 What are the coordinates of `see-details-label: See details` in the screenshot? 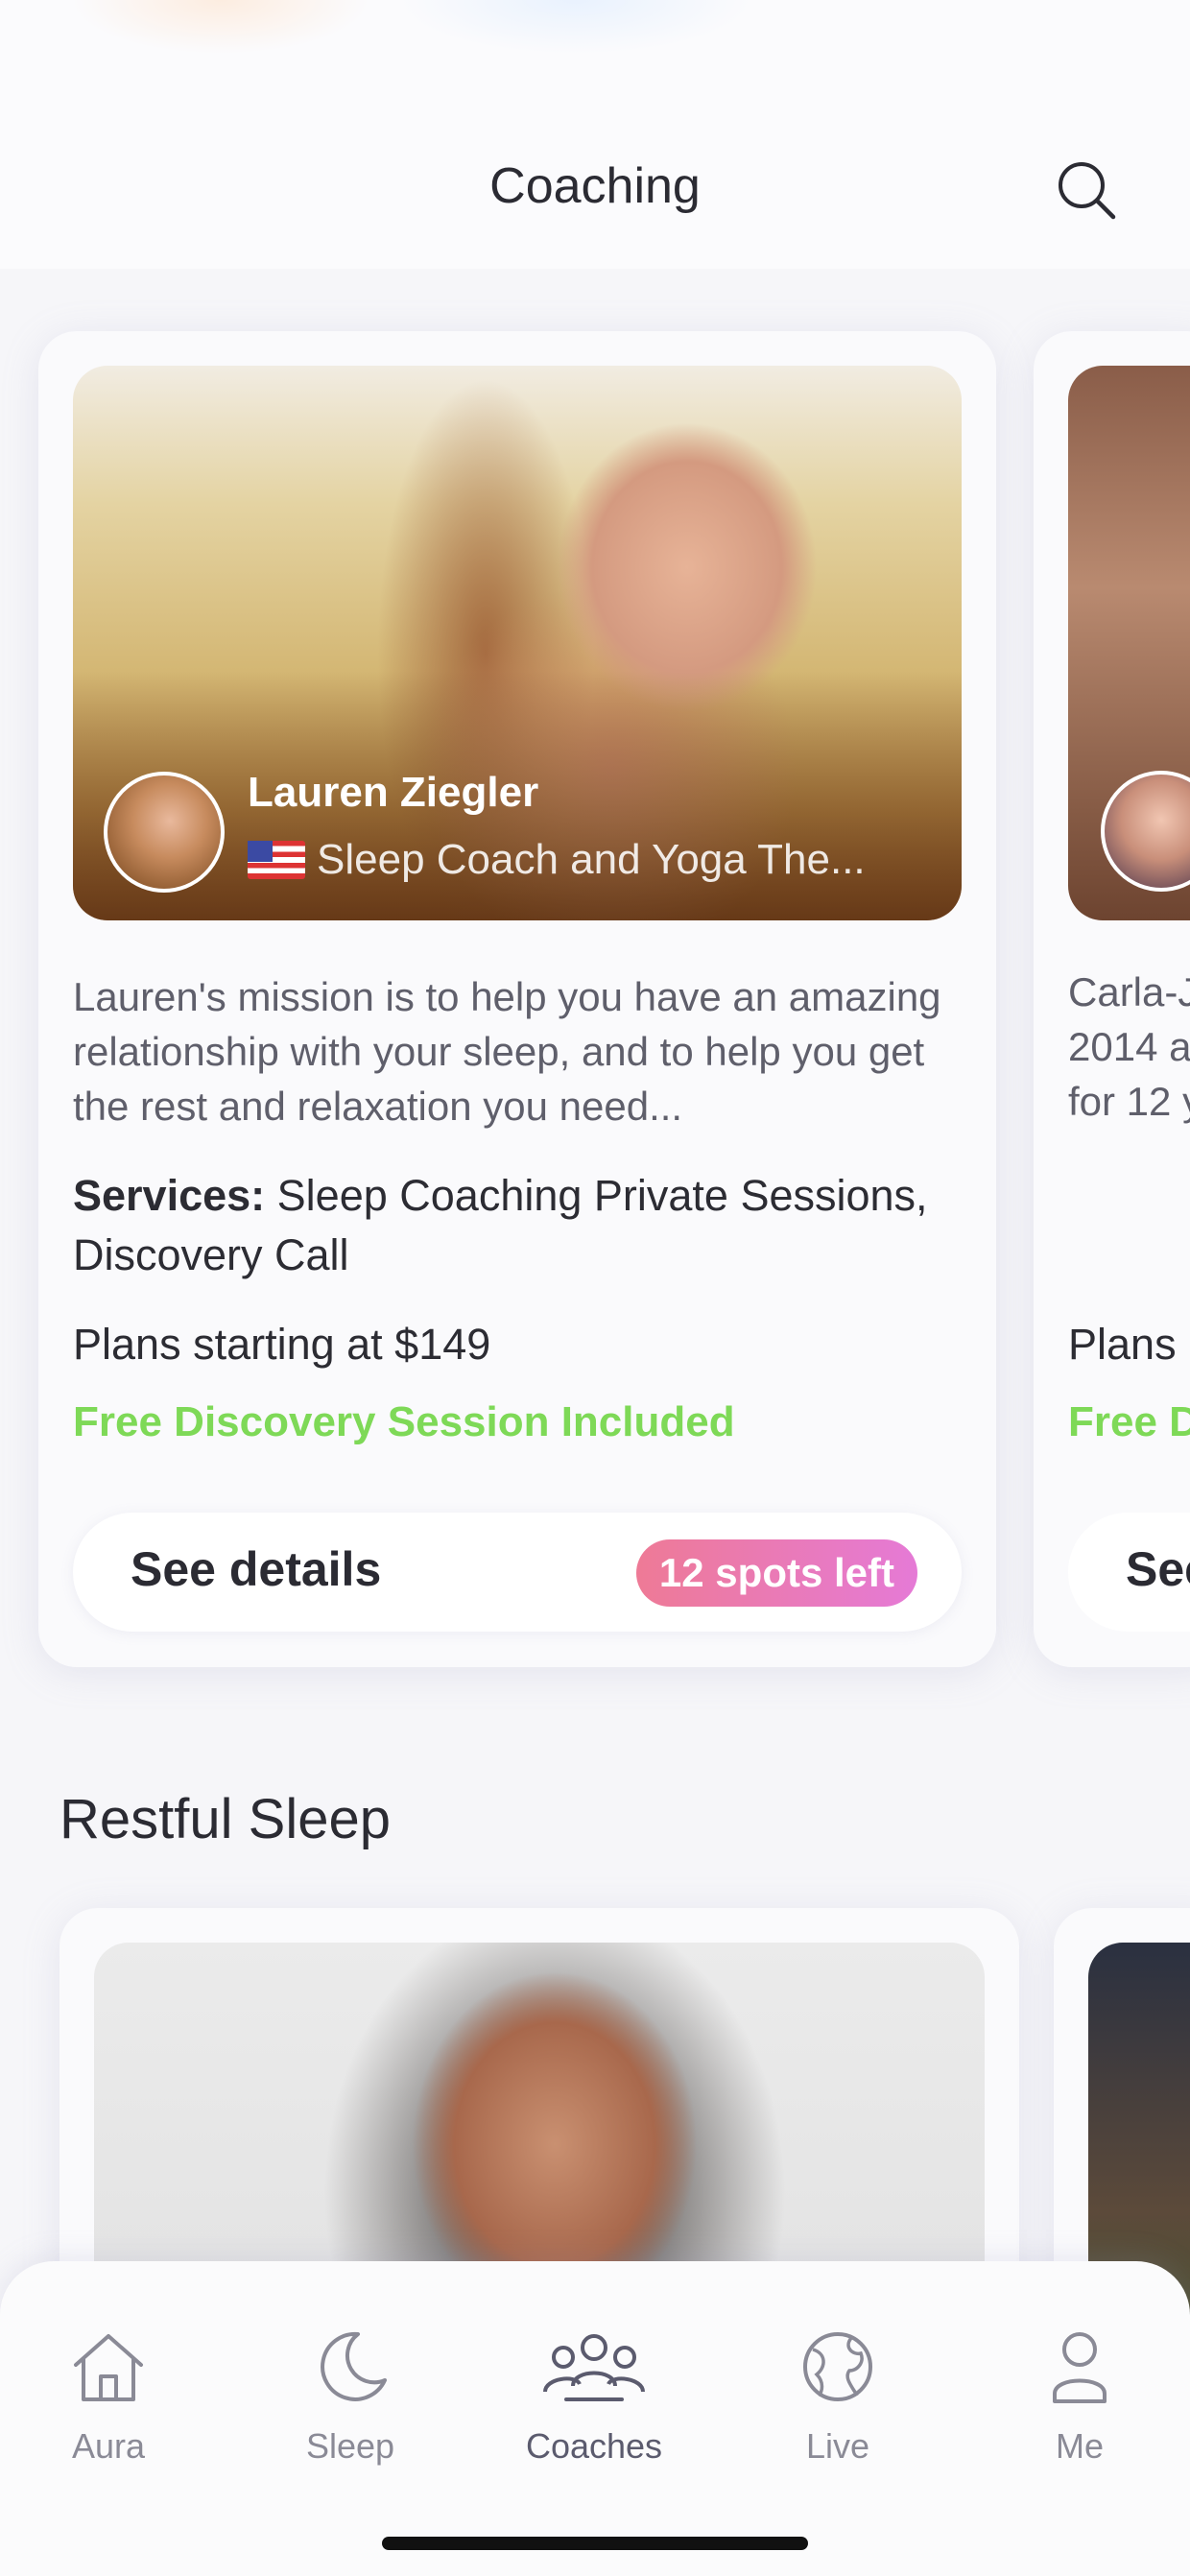 It's located at (257, 1569).